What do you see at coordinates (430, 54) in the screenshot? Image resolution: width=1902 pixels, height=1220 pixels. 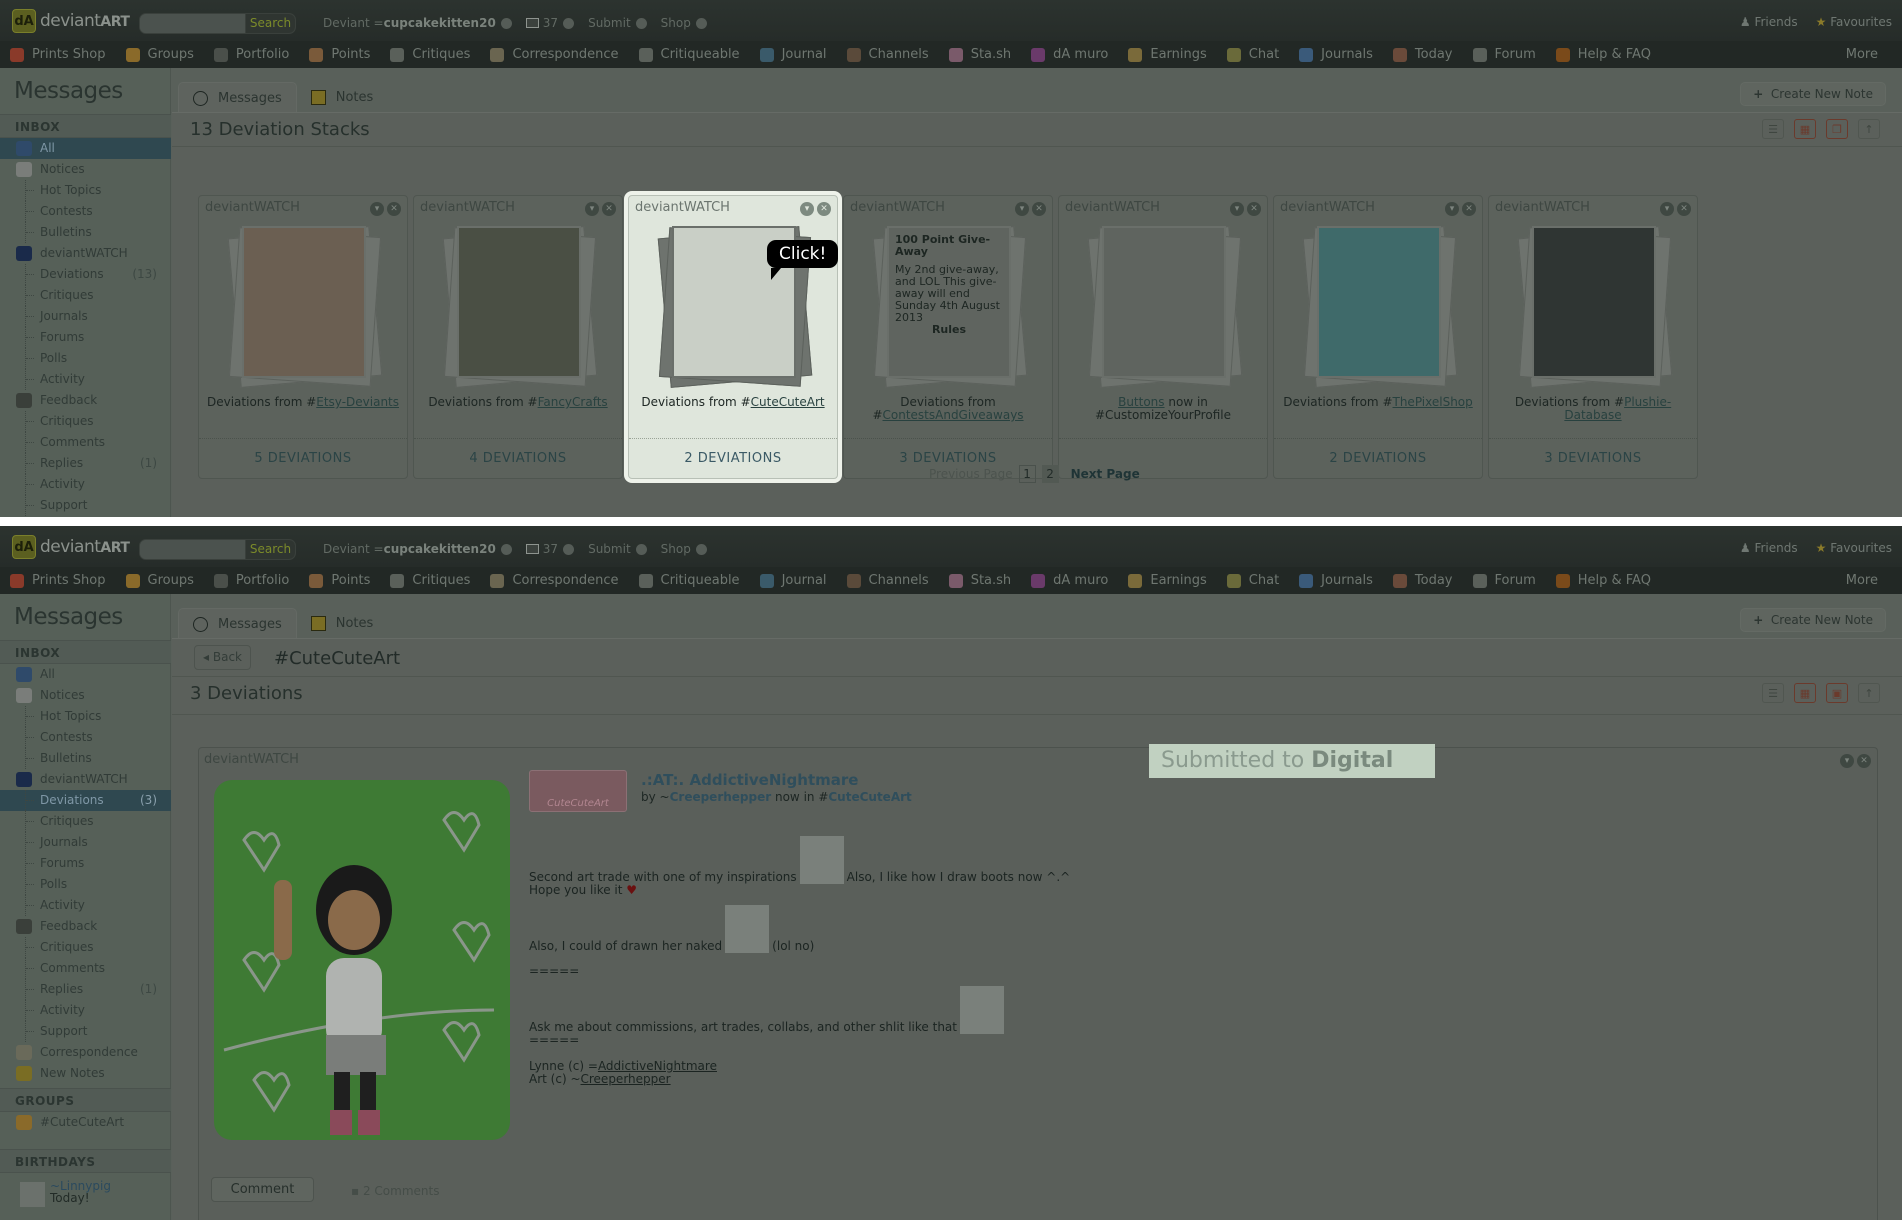 I see `nav-item: Critiques` at bounding box center [430, 54].